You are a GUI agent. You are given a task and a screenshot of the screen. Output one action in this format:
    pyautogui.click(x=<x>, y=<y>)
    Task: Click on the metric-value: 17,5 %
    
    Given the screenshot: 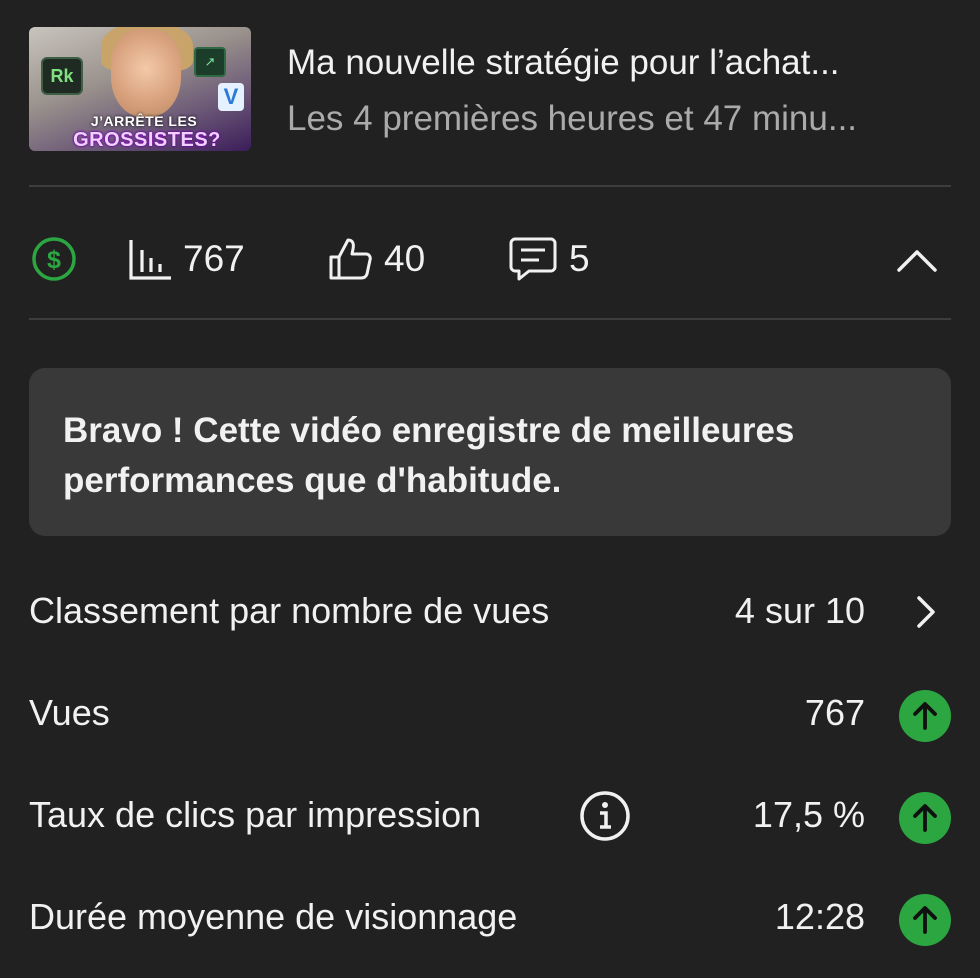 What is the action you would take?
    pyautogui.click(x=808, y=814)
    